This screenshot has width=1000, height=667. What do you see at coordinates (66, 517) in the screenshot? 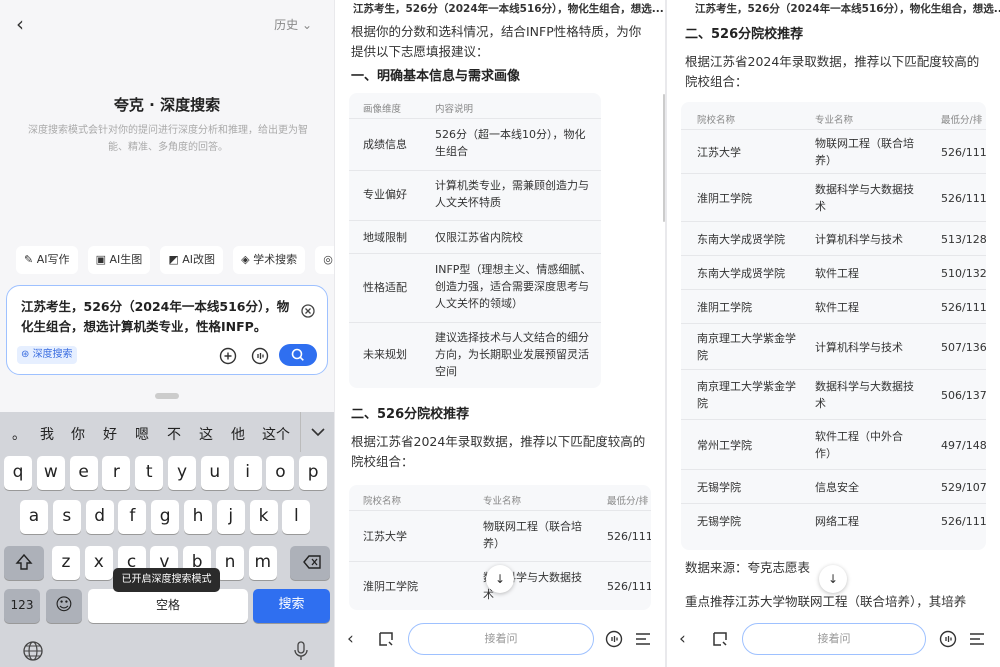
I see `letter-key: s` at bounding box center [66, 517].